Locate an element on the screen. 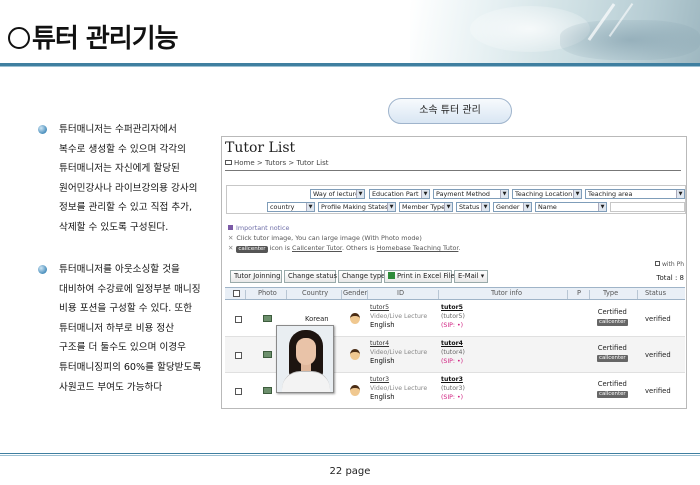  tutor-id-link: tutor5 is located at coordinates (398, 307).